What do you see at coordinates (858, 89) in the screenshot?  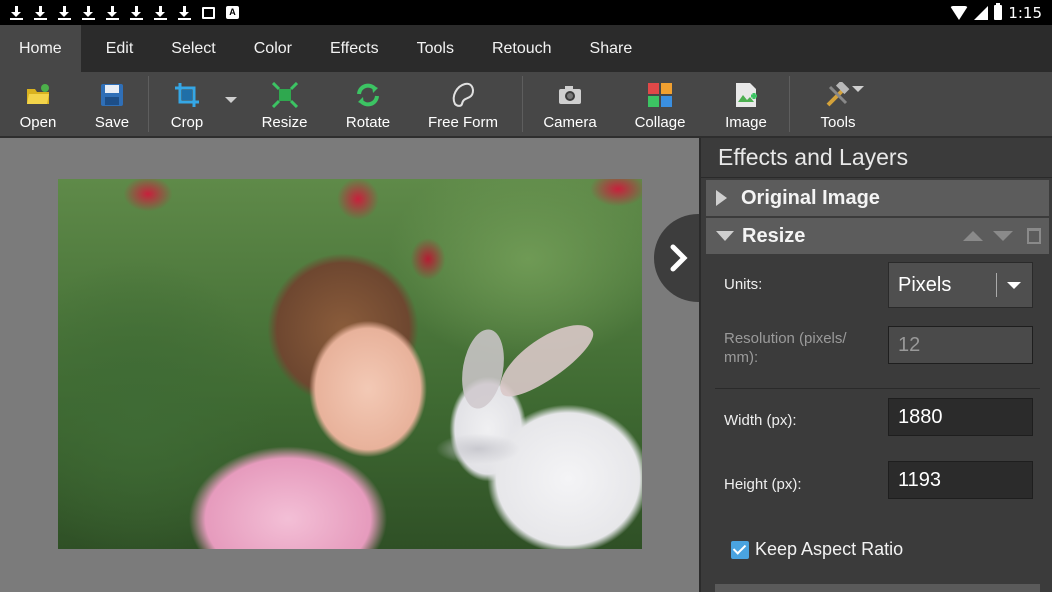 I see `tools-dropdown-chevron-icon` at bounding box center [858, 89].